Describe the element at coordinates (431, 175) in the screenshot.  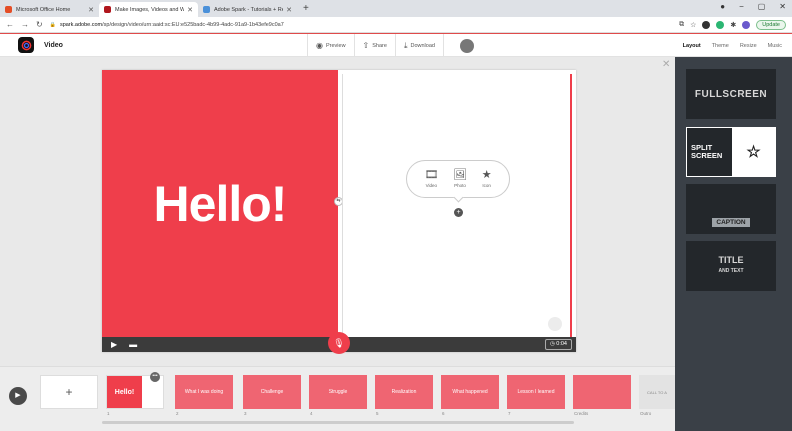
I see `film-icon: 🎞` at that location.